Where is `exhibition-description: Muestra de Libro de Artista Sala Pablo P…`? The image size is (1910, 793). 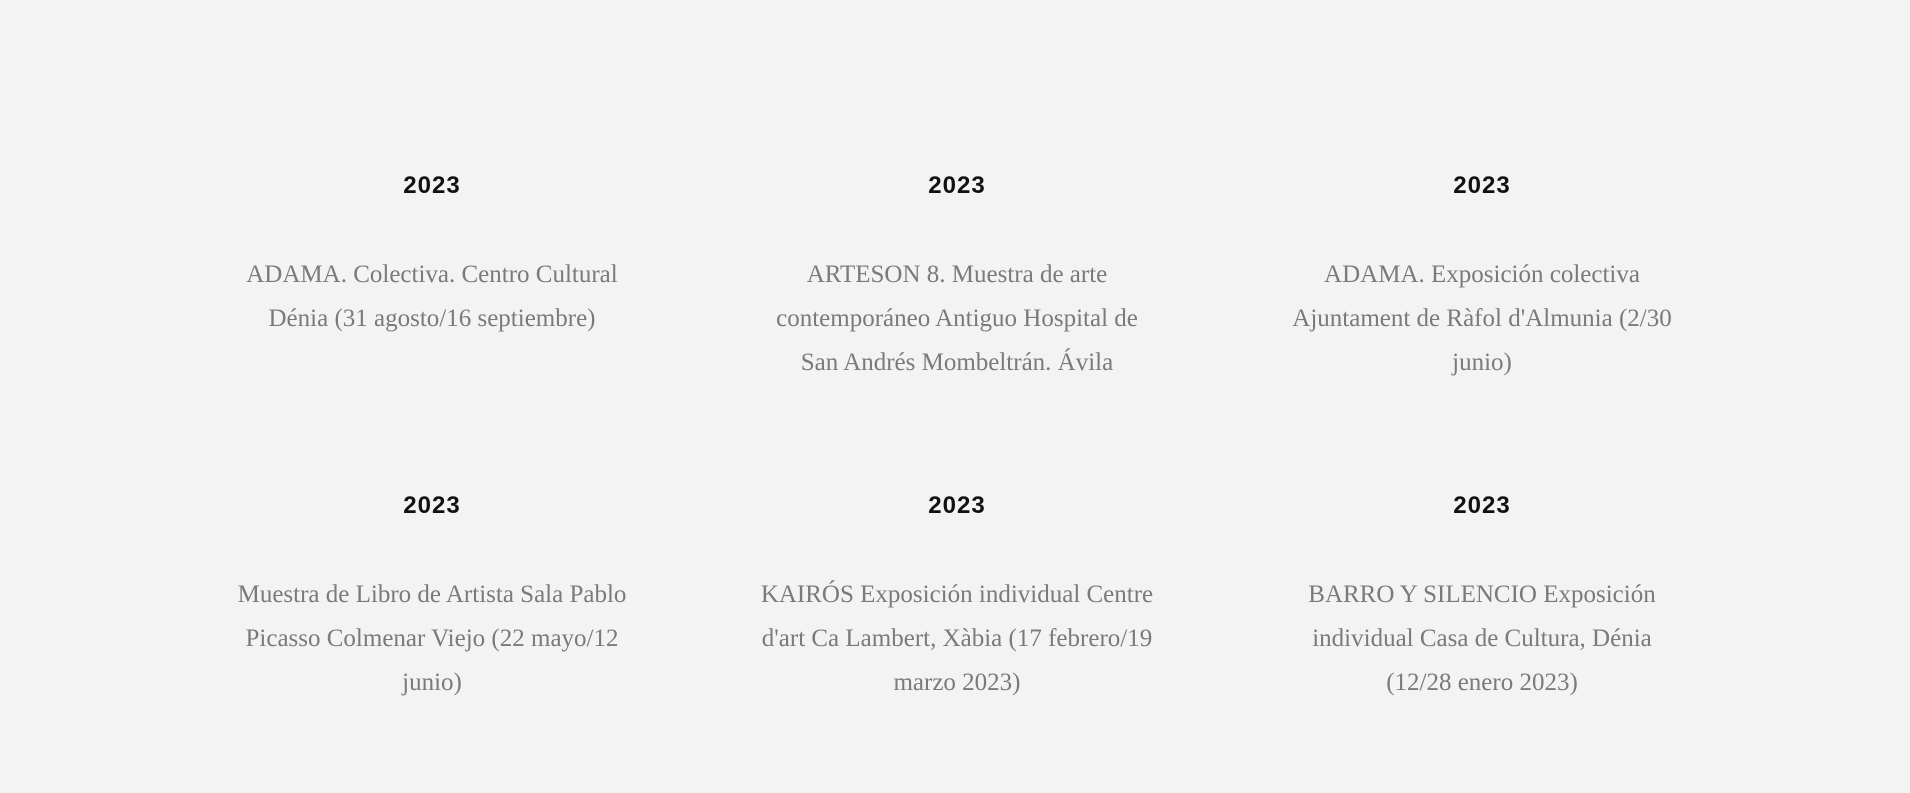
exhibition-description: Muestra de Libro de Artista Sala Pablo P… is located at coordinates (432, 638).